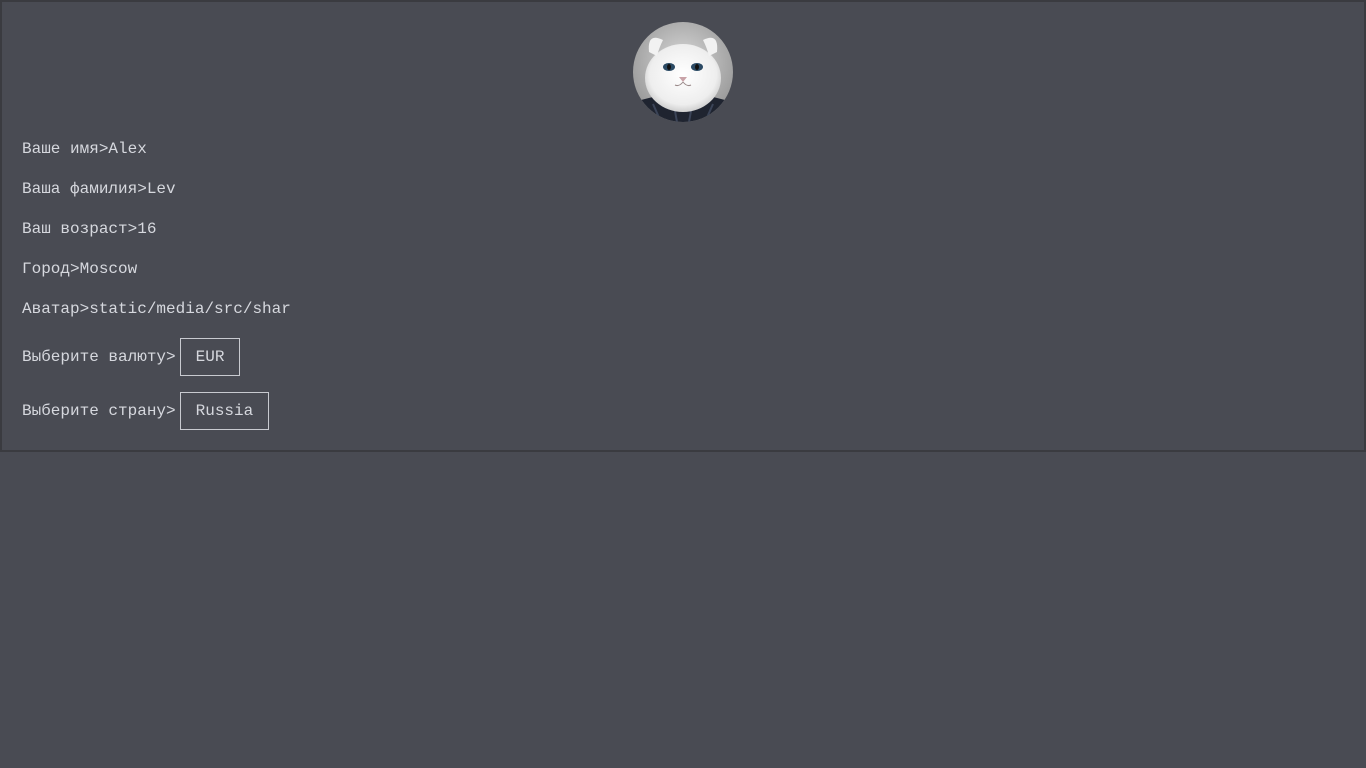  Describe the element at coordinates (65, 149) in the screenshot. I see `first-name-label: Ваше имя>` at that location.